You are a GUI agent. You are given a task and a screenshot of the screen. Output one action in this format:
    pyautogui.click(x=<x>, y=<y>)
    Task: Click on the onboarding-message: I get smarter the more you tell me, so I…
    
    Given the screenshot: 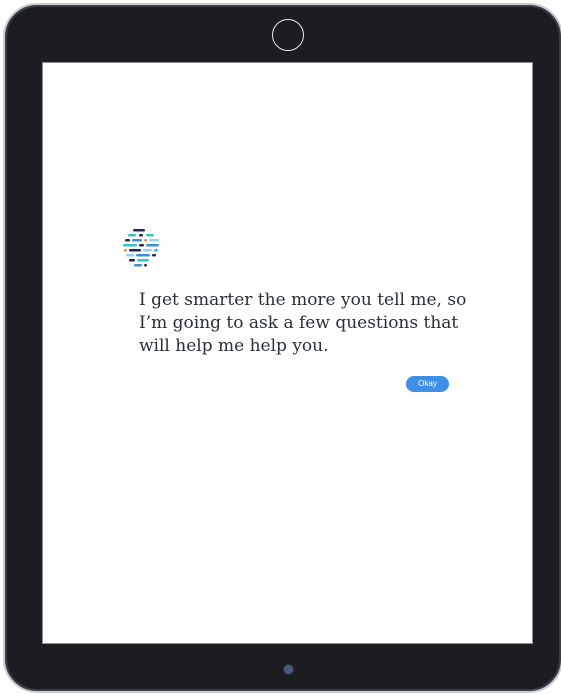 What is the action you would take?
    pyautogui.click(x=303, y=323)
    